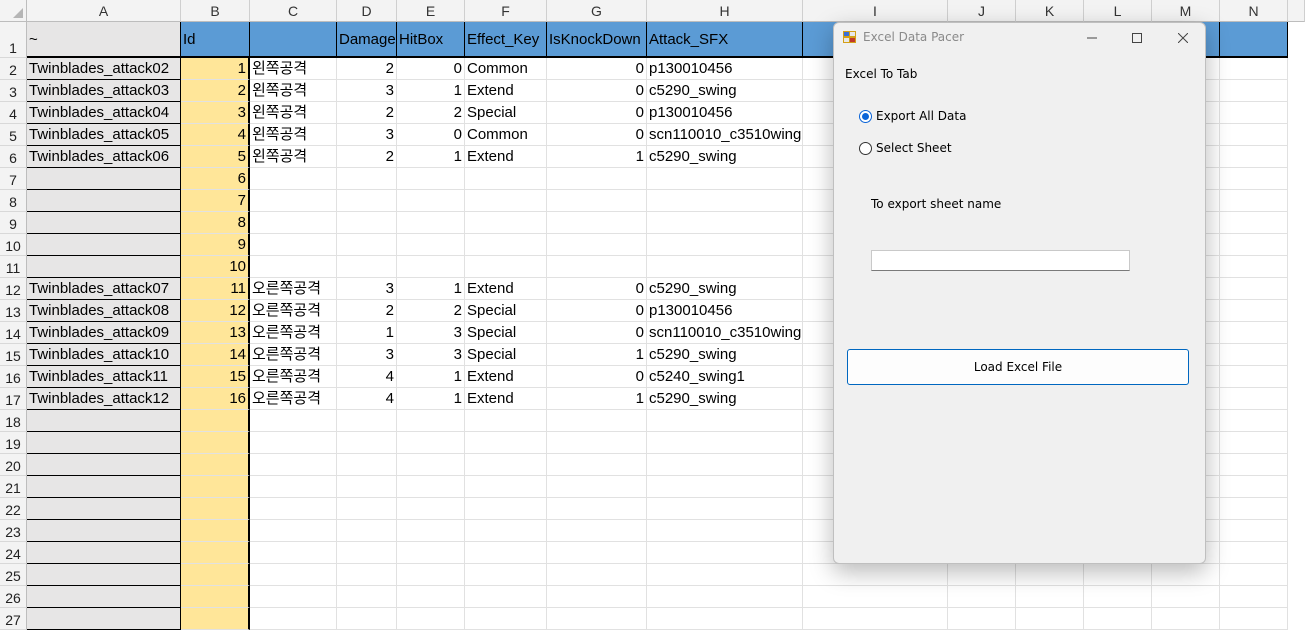 The height and width of the screenshot is (630, 1305). I want to click on table-cell: 4, so click(215, 135).